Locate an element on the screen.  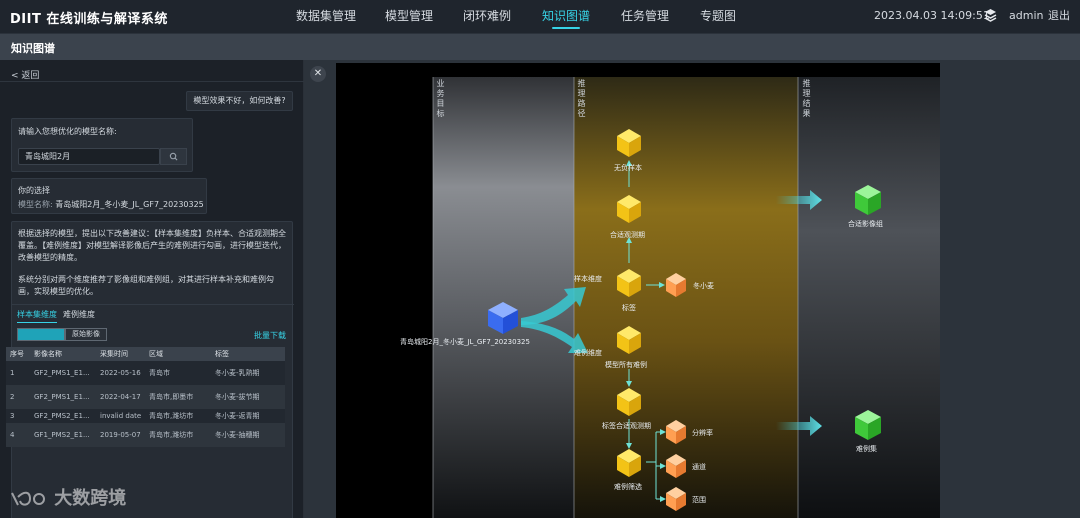
search-icon is located at coordinates (173, 156).